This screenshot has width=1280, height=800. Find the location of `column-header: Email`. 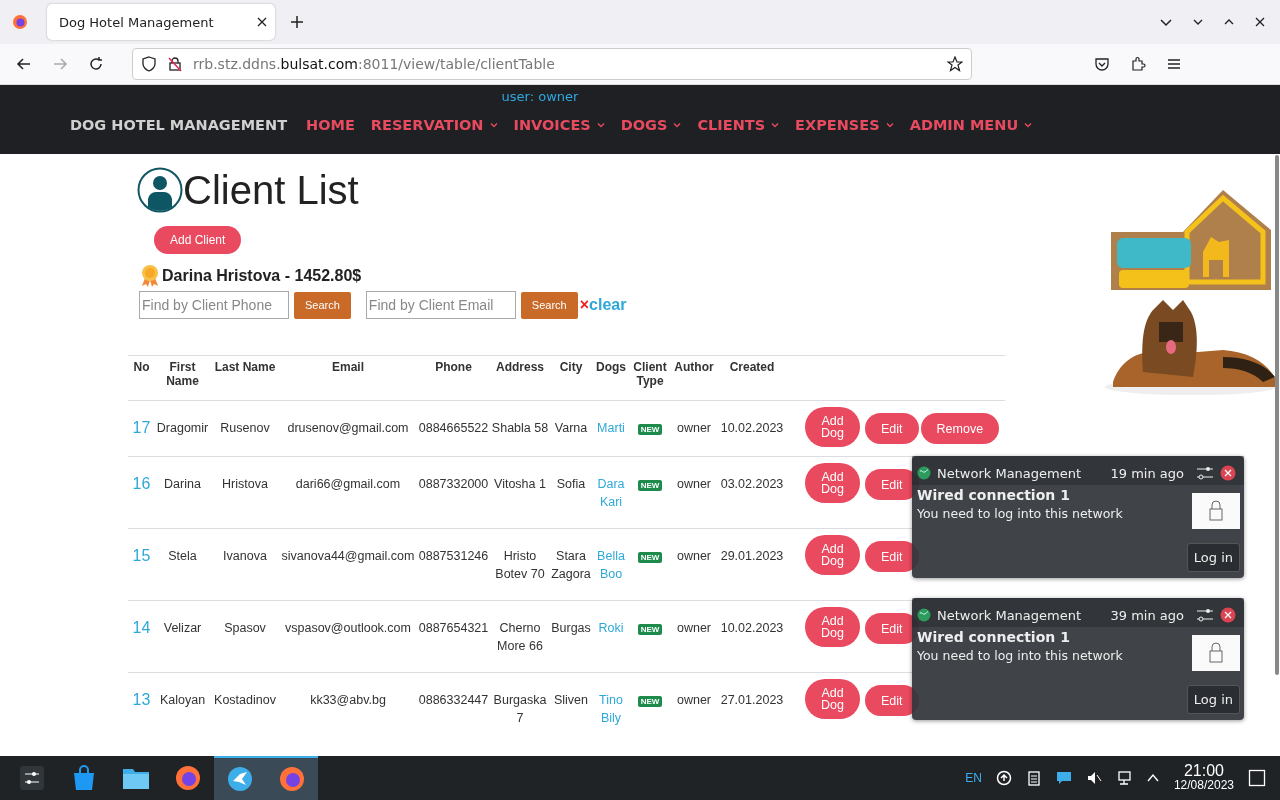

column-header: Email is located at coordinates (348, 367).